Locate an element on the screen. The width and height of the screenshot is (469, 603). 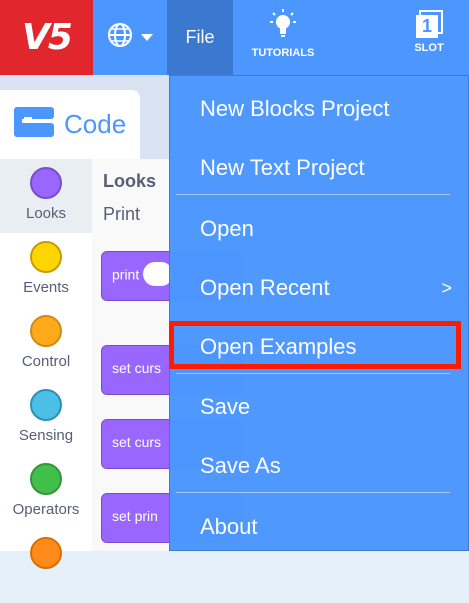
looks-category-dot is located at coordinates (46, 183).